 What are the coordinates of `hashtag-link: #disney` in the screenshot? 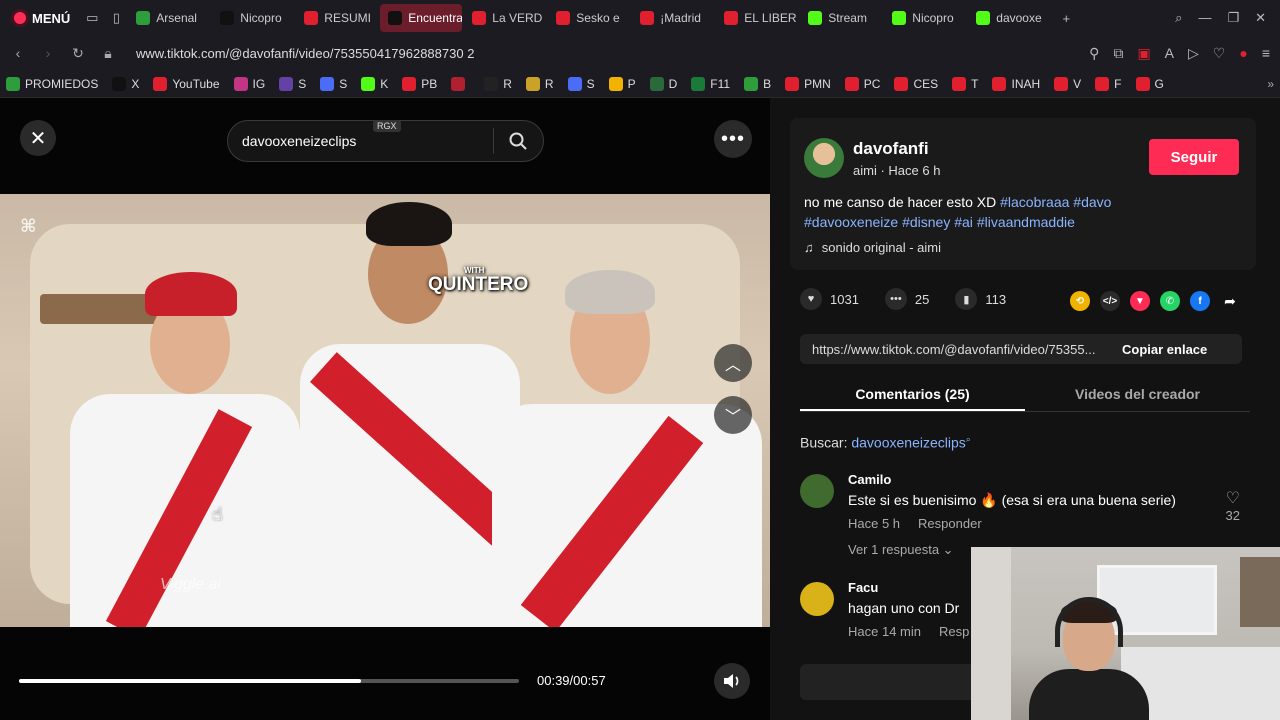 It's located at (926, 222).